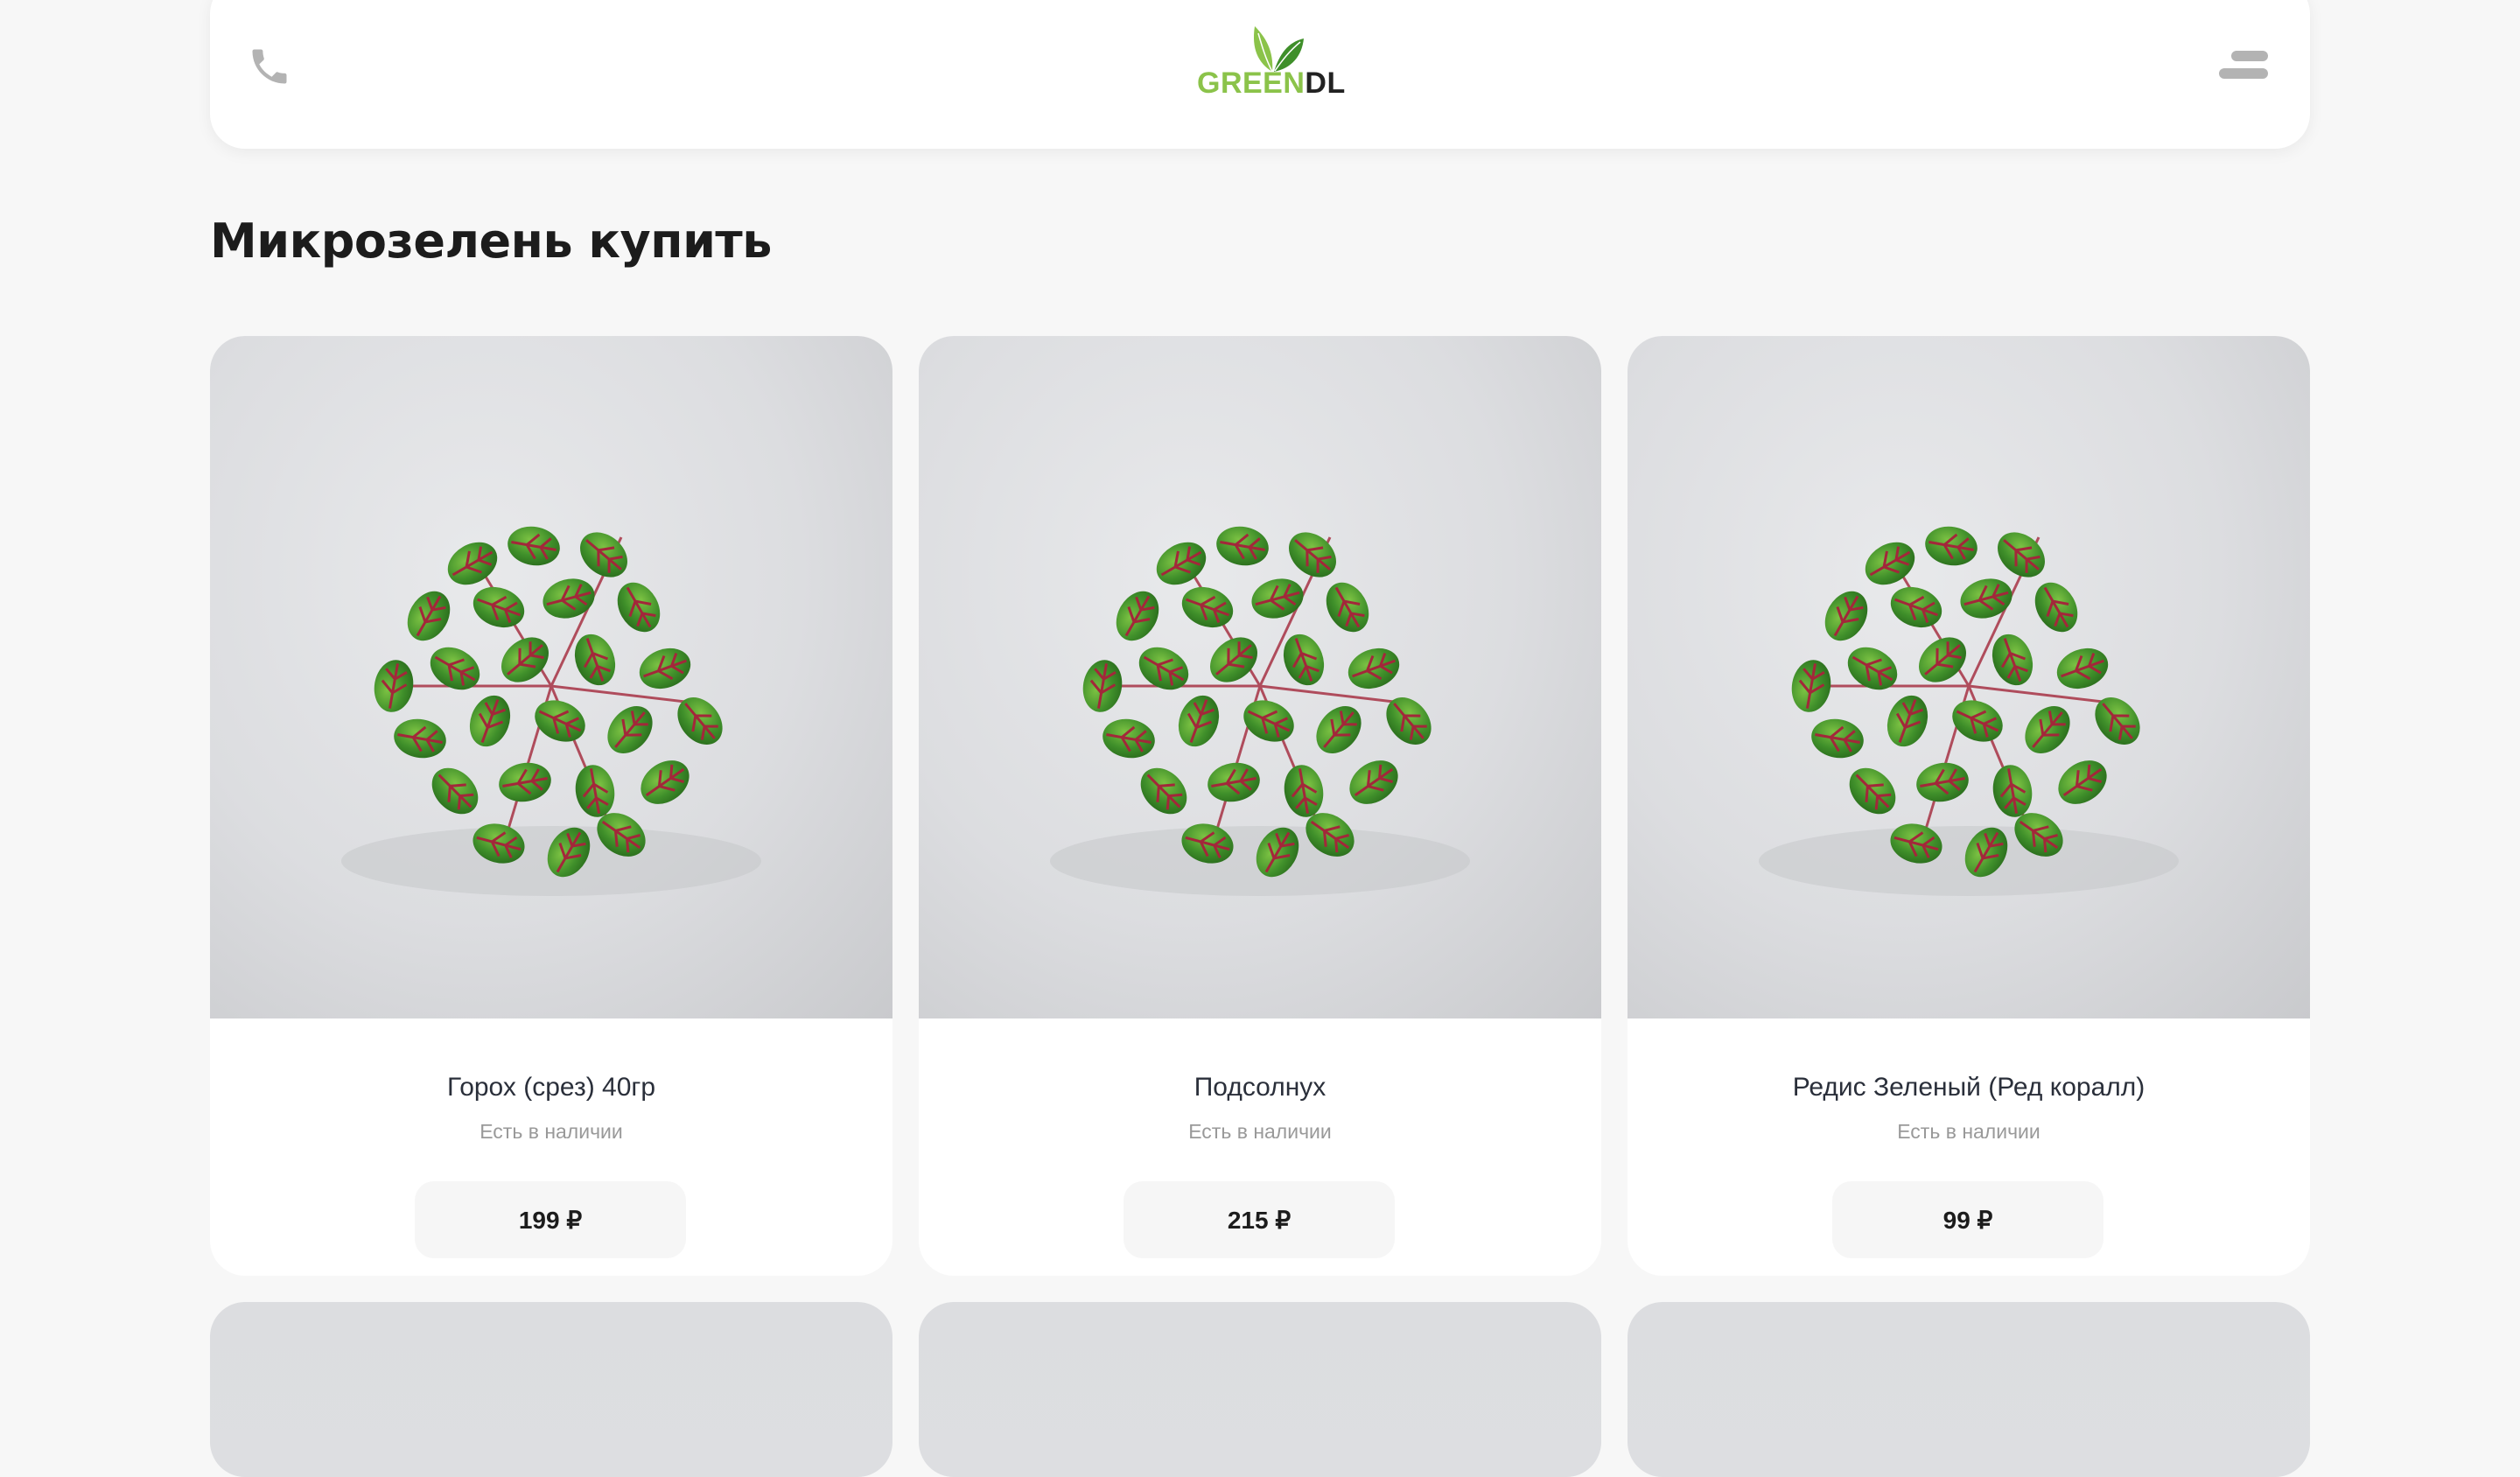  Describe the element at coordinates (550, 1219) in the screenshot. I see `price-button: 199 ₽` at that location.